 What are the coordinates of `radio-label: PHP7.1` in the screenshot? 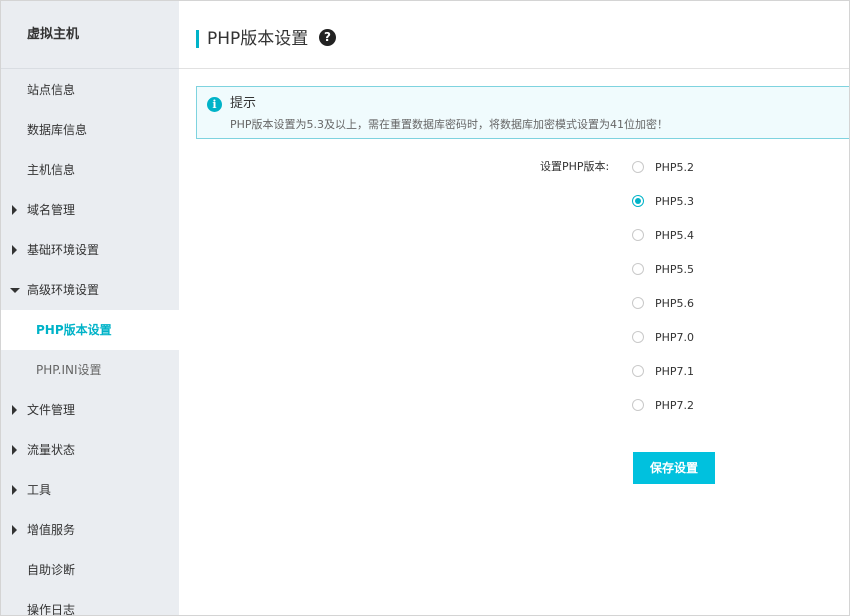 It's located at (675, 371).